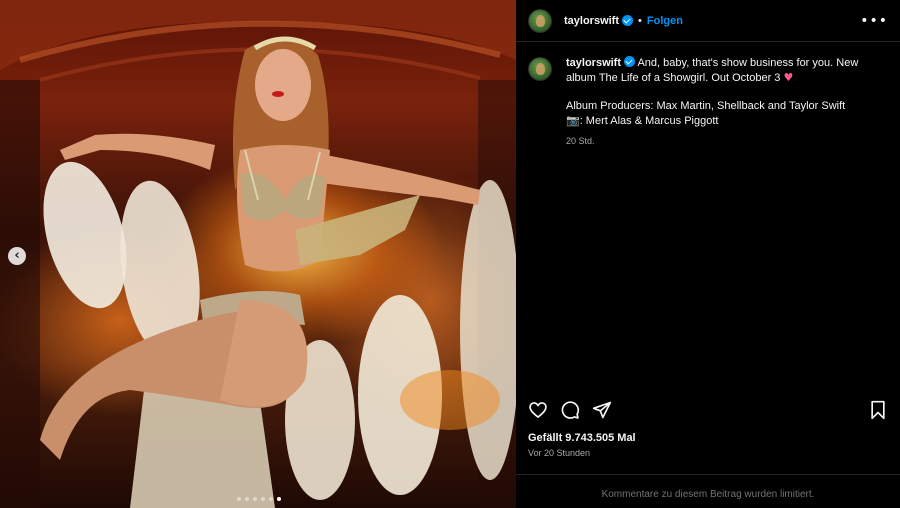 Image resolution: width=900 pixels, height=508 pixels. I want to click on carousel-dot-active, so click(279, 499).